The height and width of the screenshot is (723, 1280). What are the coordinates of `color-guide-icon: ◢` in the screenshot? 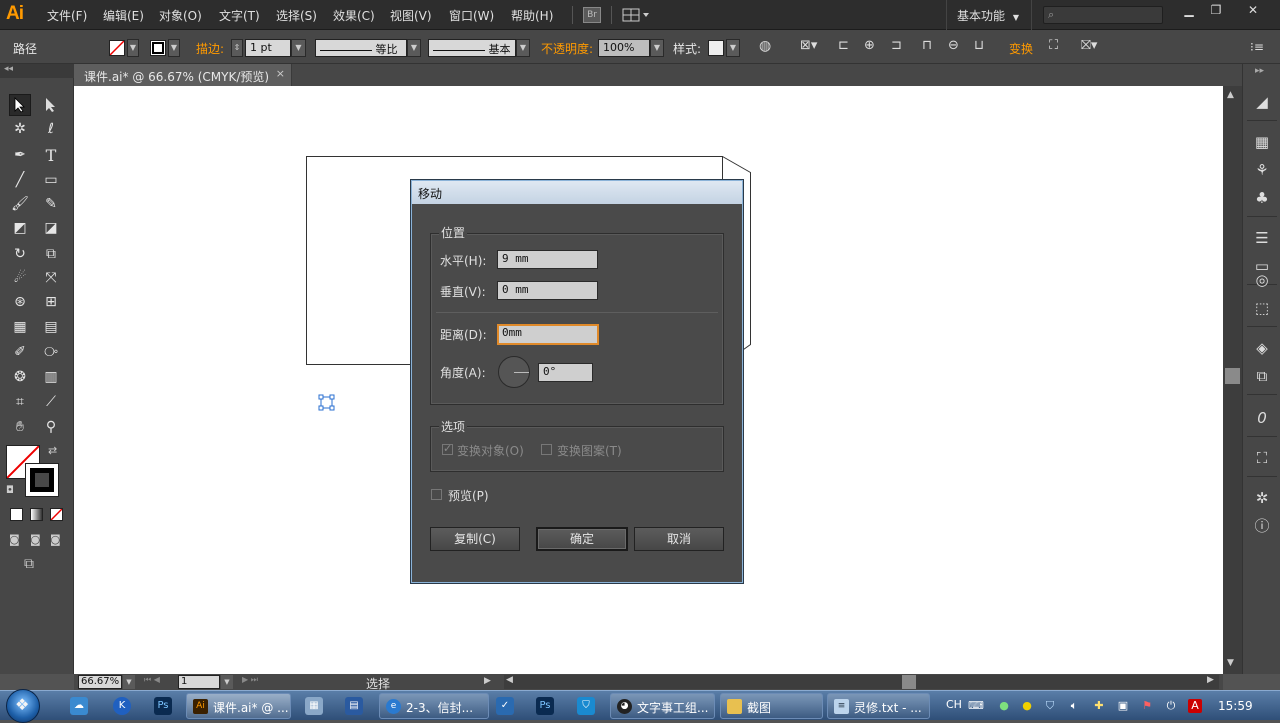 It's located at (1262, 102).